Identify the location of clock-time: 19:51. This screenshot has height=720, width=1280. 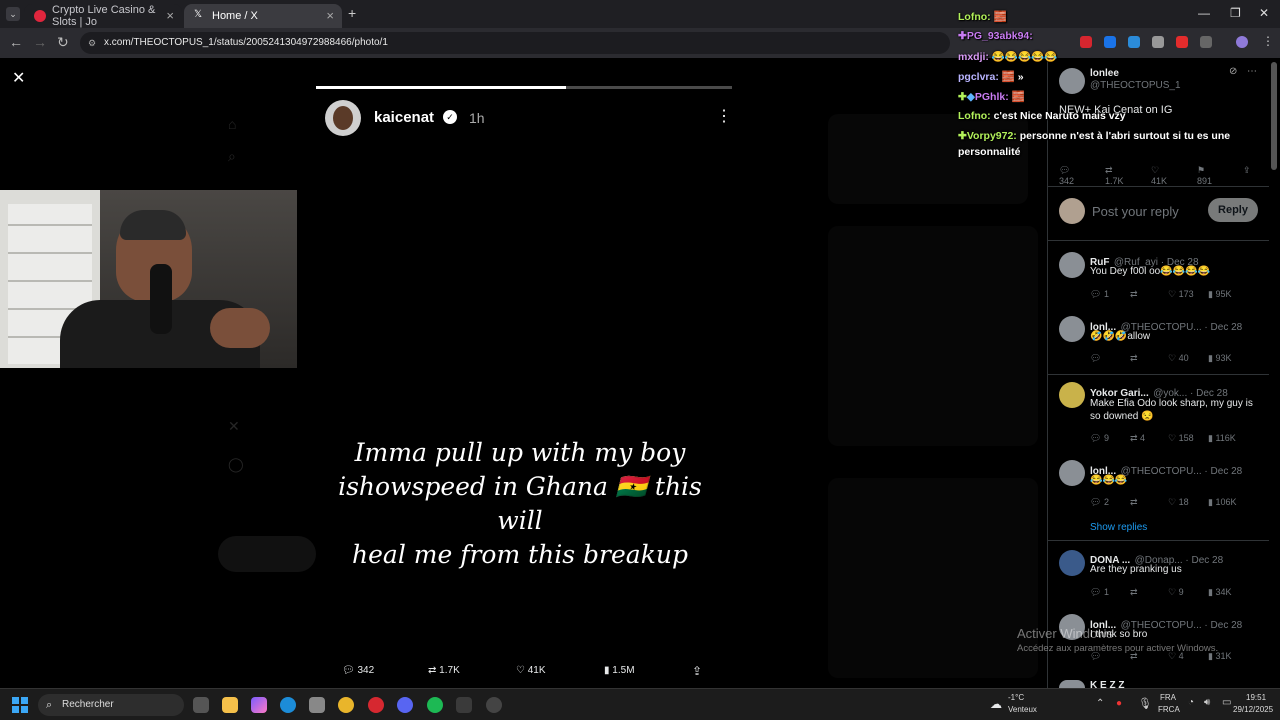
(1256, 697).